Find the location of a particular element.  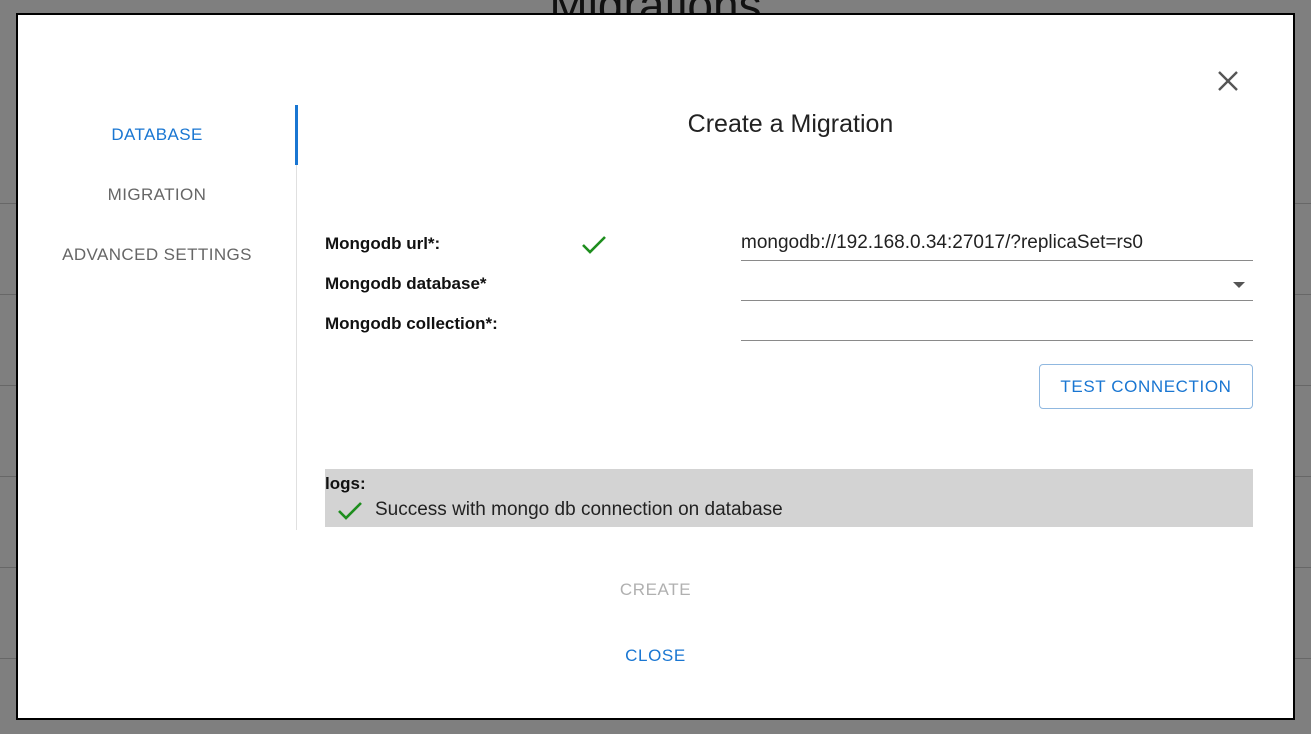

close-icon is located at coordinates (1228, 81).